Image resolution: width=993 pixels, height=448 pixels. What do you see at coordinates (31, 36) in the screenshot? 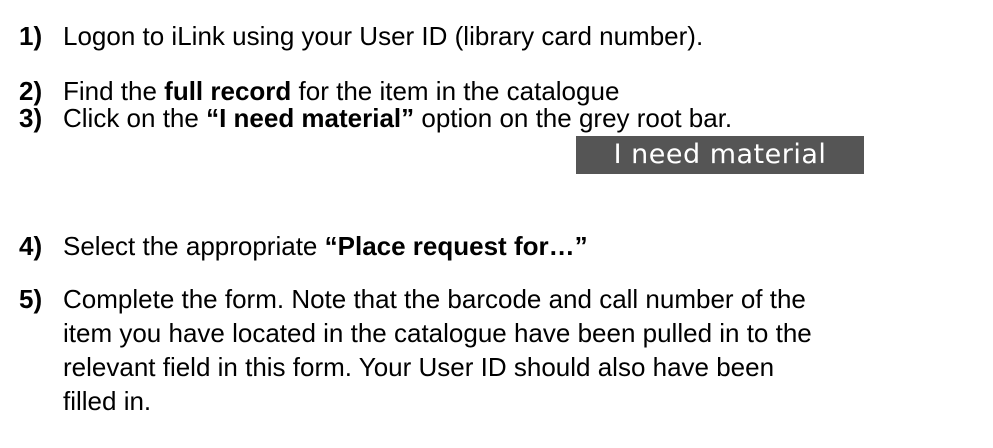
I see `step-number: 1)` at bounding box center [31, 36].